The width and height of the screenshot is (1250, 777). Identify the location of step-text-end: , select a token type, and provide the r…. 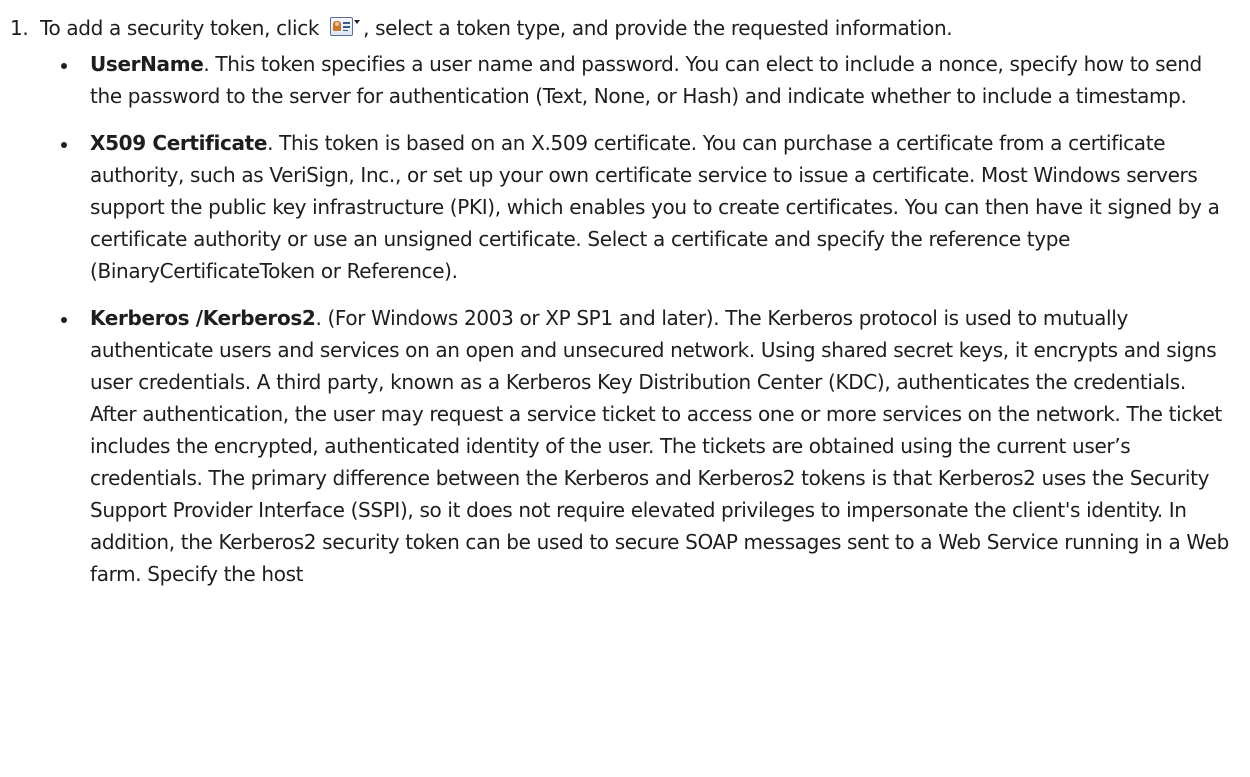
(658, 28).